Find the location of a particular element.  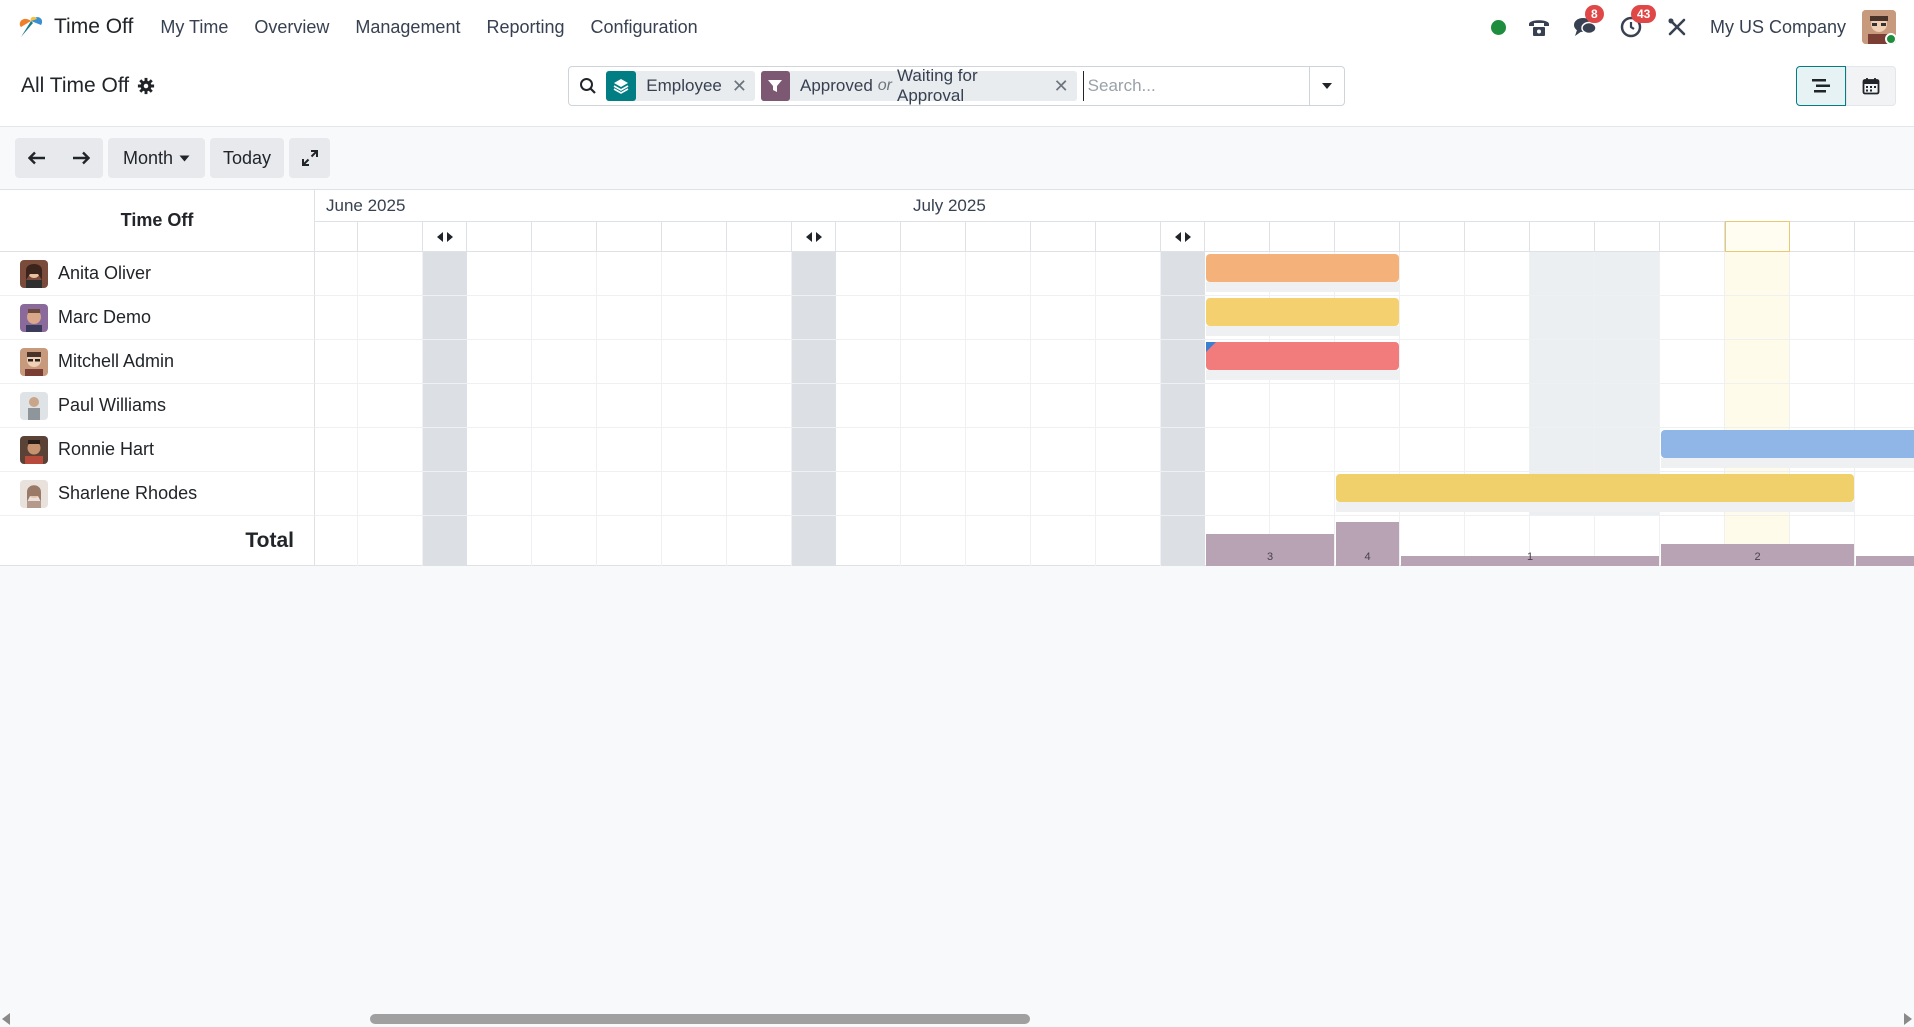

menu-my-time: My Time is located at coordinates (194, 27).